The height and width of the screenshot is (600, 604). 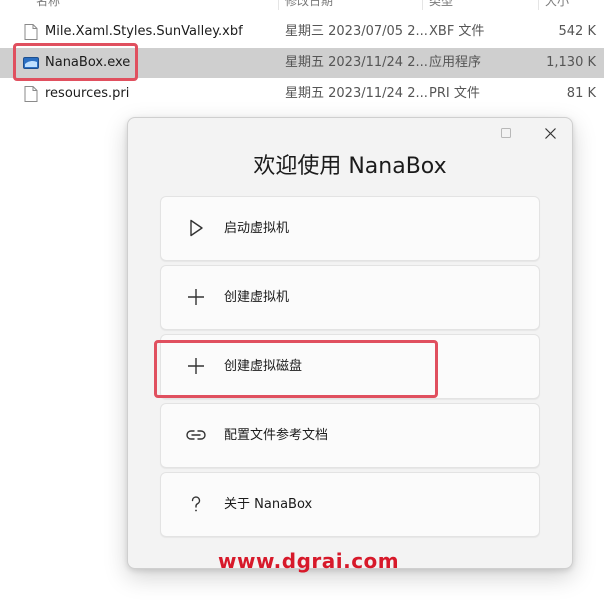 I want to click on close-icon, so click(x=550, y=133).